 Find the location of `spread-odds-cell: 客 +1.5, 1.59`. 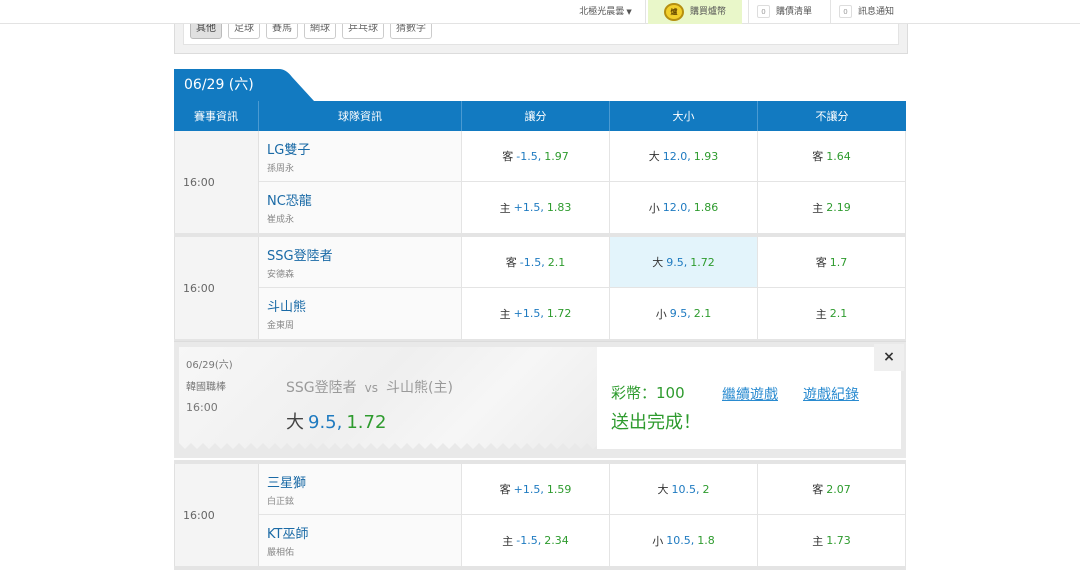

spread-odds-cell: 客 +1.5, 1.59 is located at coordinates (536, 489).